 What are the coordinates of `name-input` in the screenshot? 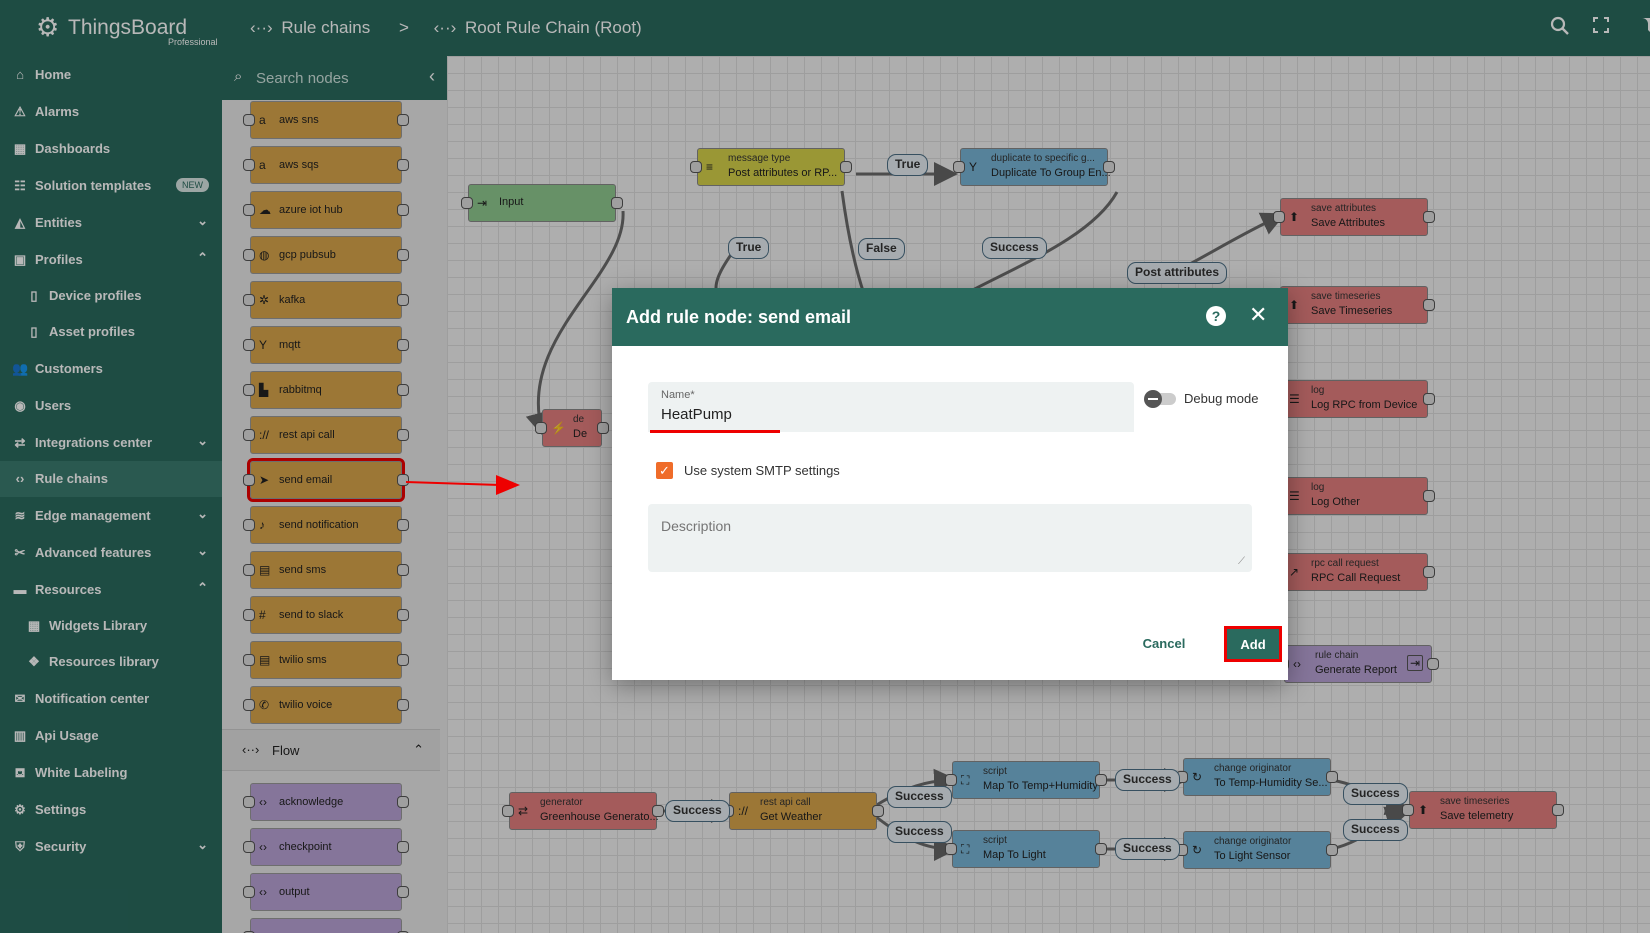 It's located at (881, 414).